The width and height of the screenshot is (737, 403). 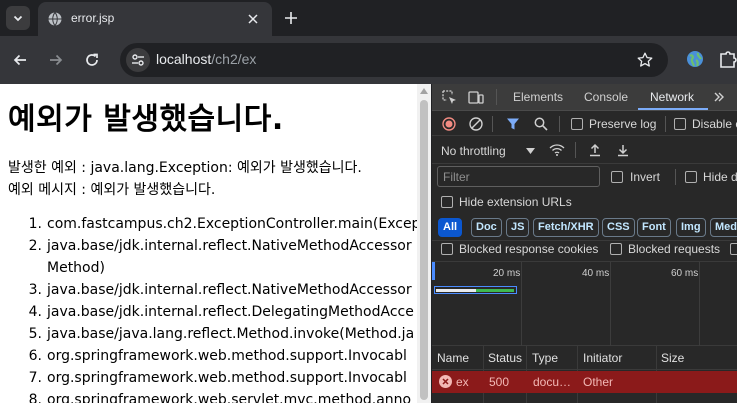 What do you see at coordinates (645, 60) in the screenshot?
I see `bookmark-button` at bounding box center [645, 60].